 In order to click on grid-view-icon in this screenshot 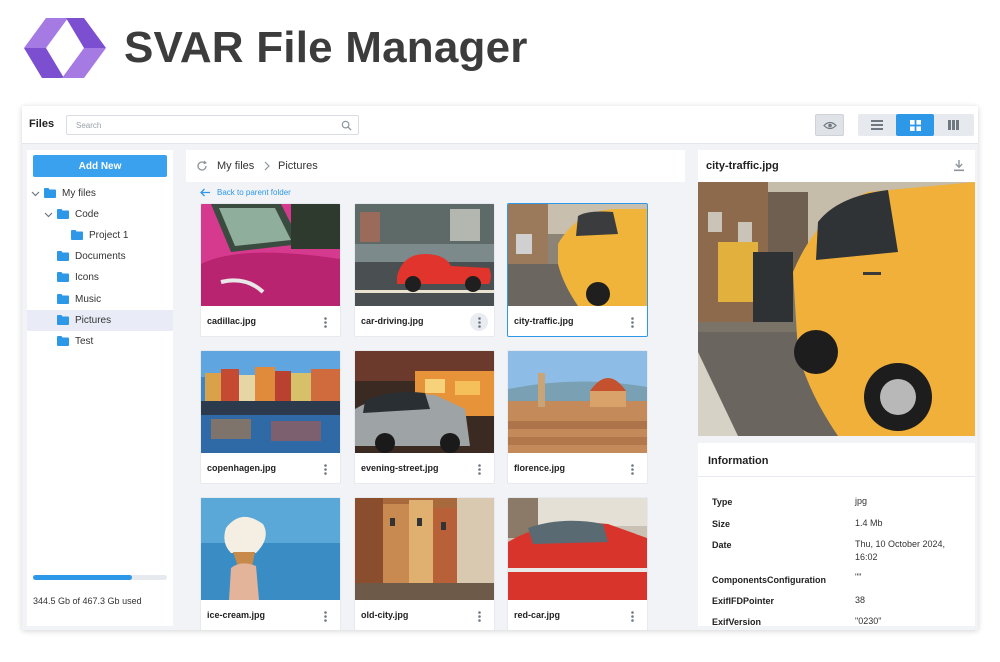, I will do `click(915, 125)`.